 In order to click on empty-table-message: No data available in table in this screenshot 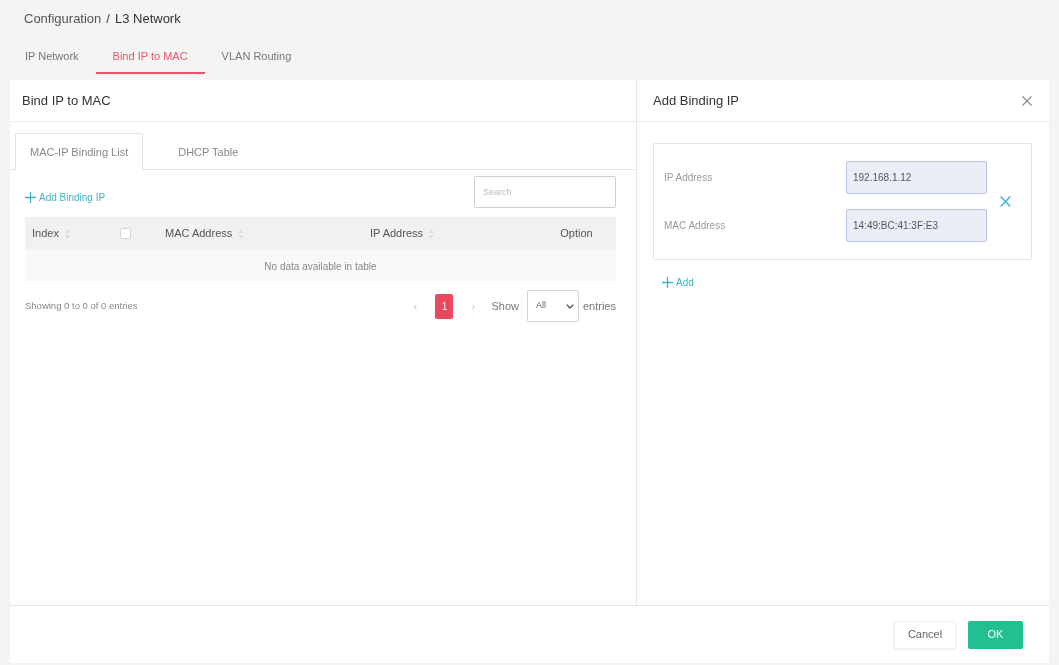, I will do `click(320, 267)`.